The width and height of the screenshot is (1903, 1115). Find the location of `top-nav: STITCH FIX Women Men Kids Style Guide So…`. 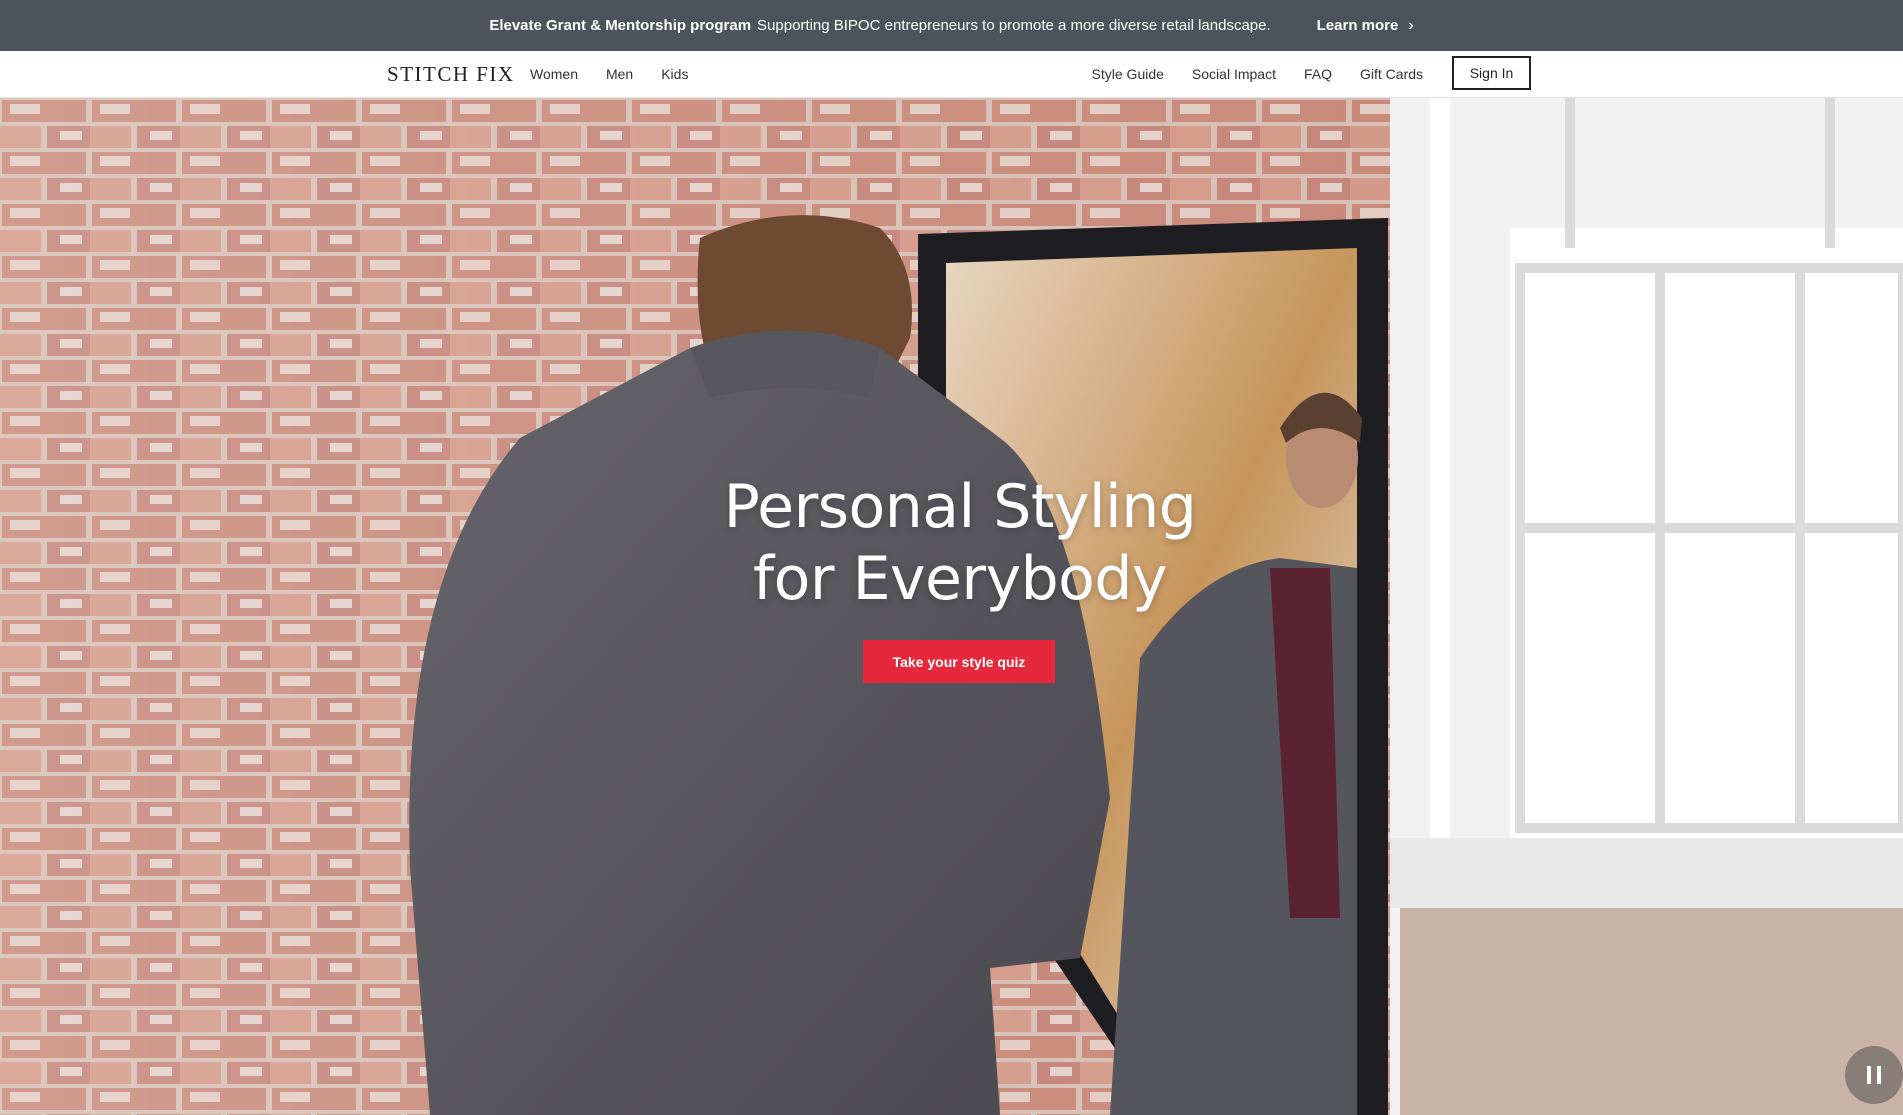

top-nav: STITCH FIX Women Men Kids Style Guide So… is located at coordinates (951, 74).